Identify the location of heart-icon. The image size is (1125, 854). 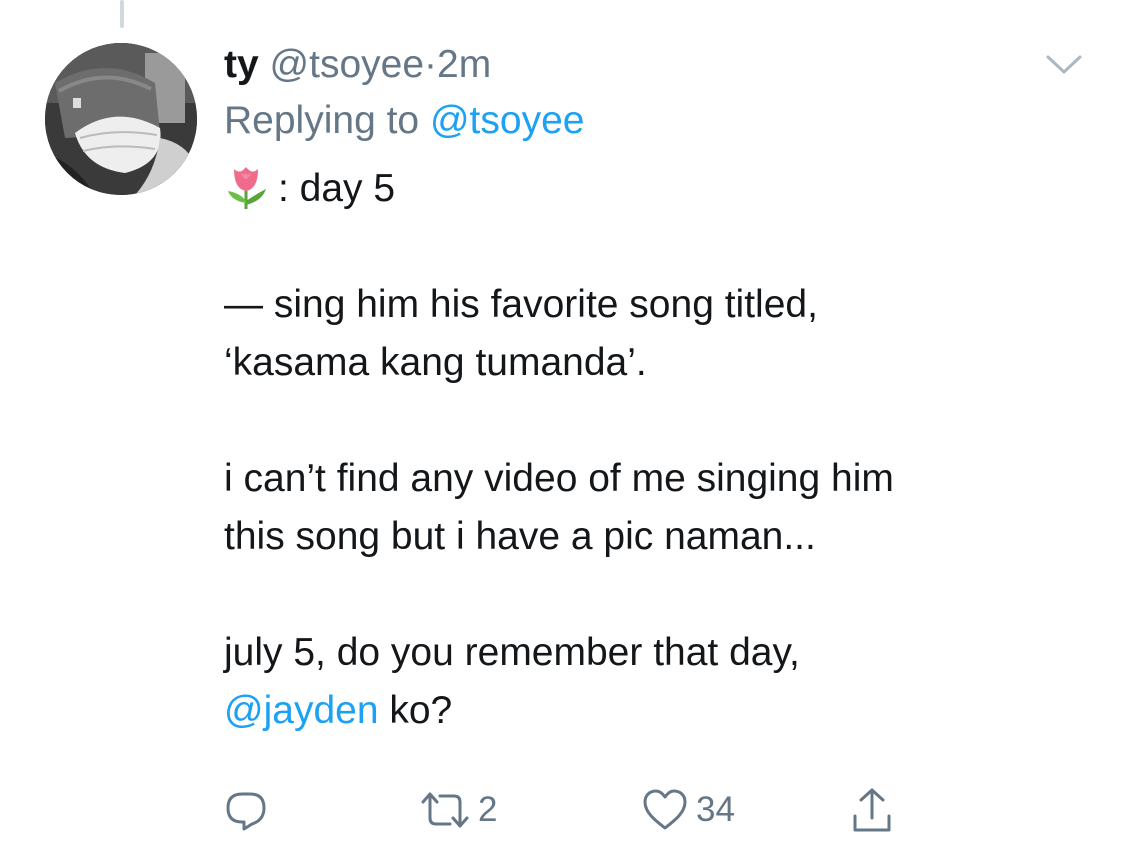
(665, 809).